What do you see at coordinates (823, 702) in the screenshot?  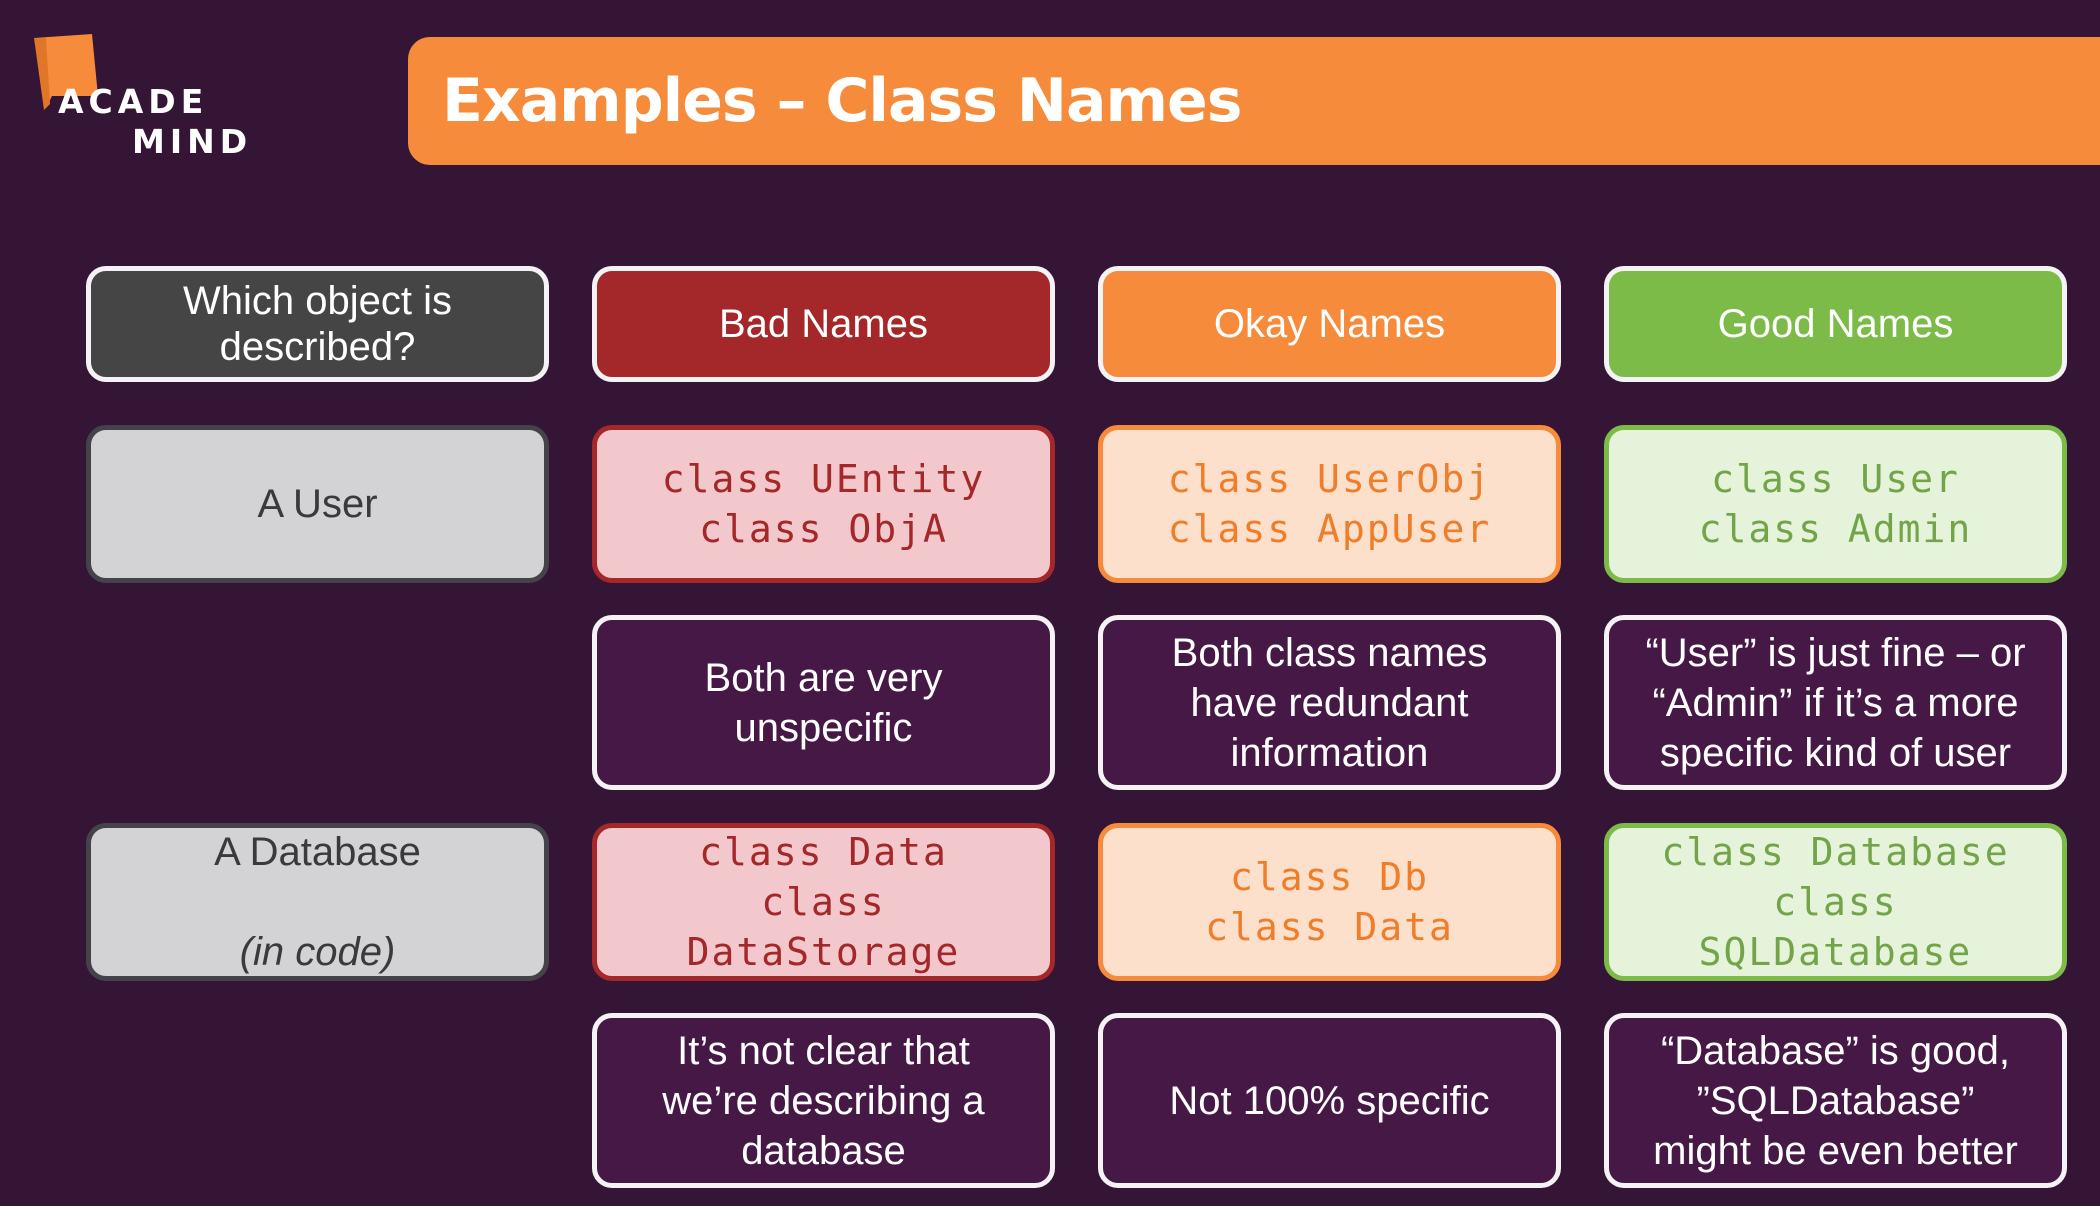 I see `user-bad-explanation: Both are very unspecific` at bounding box center [823, 702].